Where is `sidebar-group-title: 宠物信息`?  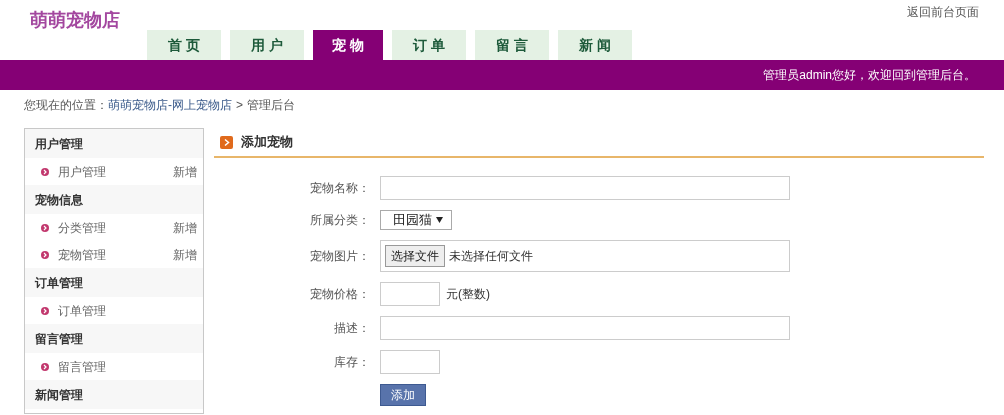 sidebar-group-title: 宠物信息 is located at coordinates (59, 200).